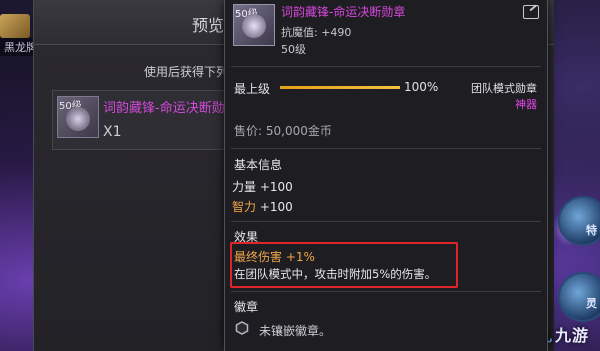 The width and height of the screenshot is (600, 351). What do you see at coordinates (15, 26) in the screenshot?
I see `left-slot-icon` at bounding box center [15, 26].